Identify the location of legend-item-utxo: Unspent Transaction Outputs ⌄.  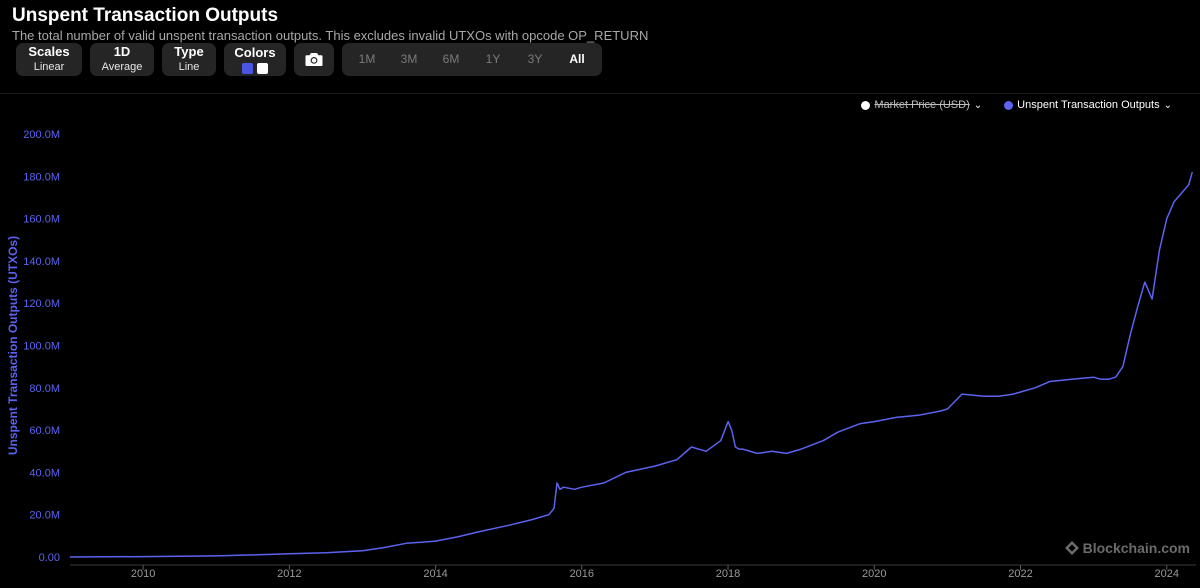
(1088, 105).